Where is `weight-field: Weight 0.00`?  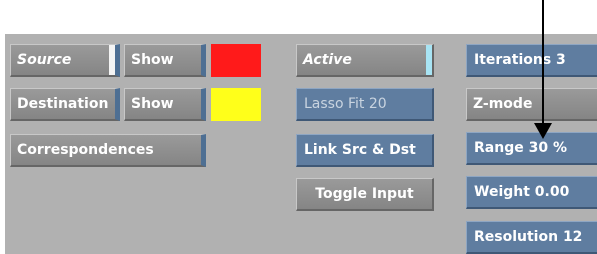
weight-field: Weight 0.00 is located at coordinates (531, 192).